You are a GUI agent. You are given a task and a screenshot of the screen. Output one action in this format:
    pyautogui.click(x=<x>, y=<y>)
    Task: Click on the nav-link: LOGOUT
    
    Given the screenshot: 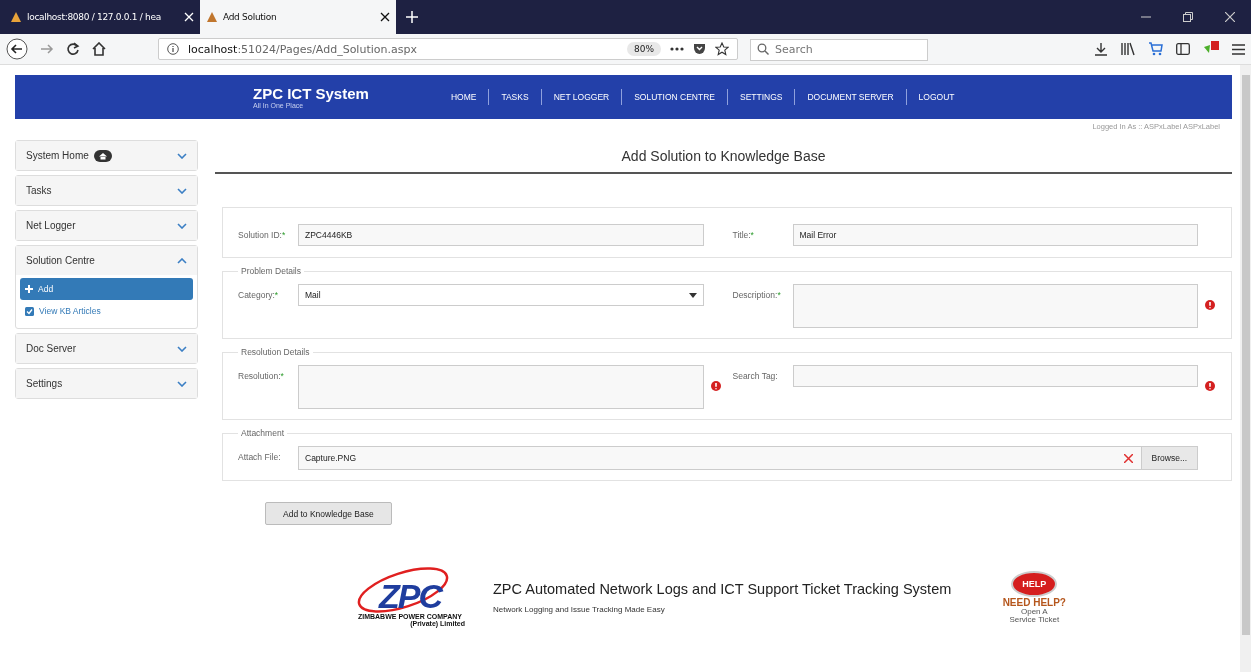 What is the action you would take?
    pyautogui.click(x=936, y=97)
    